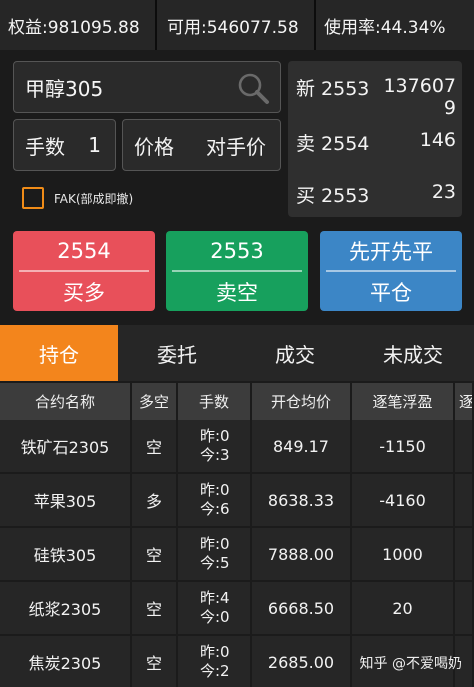  I want to click on contract-cell: 铁矿石2305, so click(66, 446).